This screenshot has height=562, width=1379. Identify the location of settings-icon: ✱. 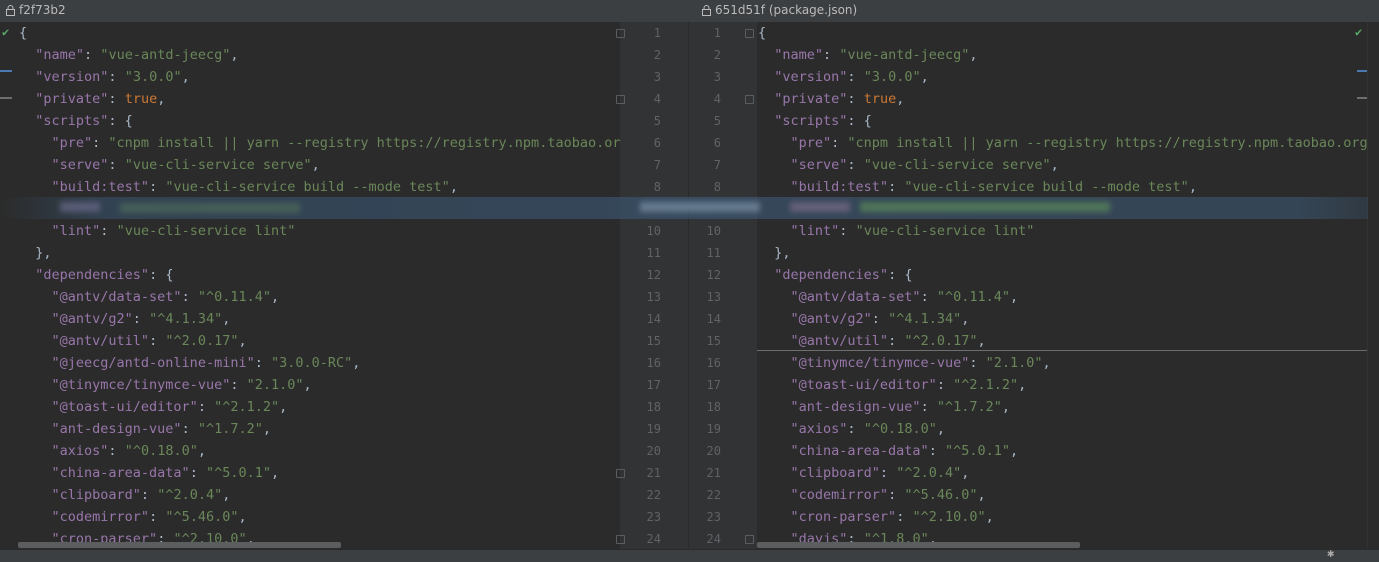
(1330, 553).